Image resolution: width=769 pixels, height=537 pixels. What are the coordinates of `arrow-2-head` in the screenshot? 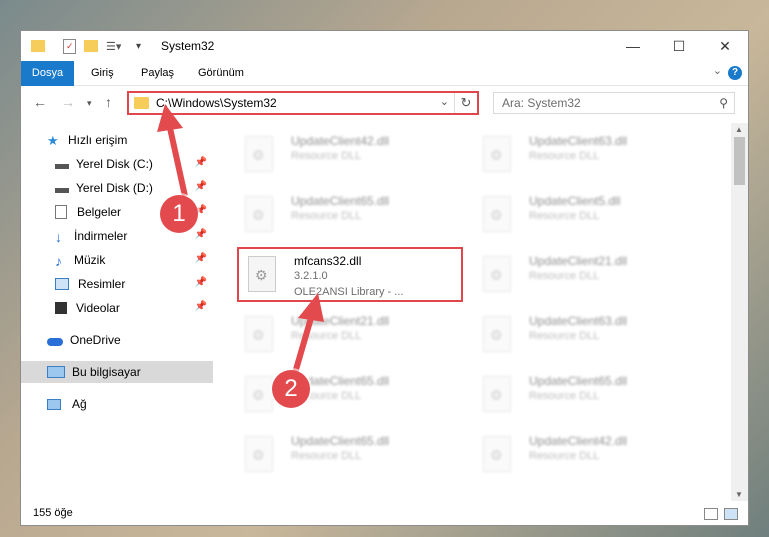 It's located at (311, 307).